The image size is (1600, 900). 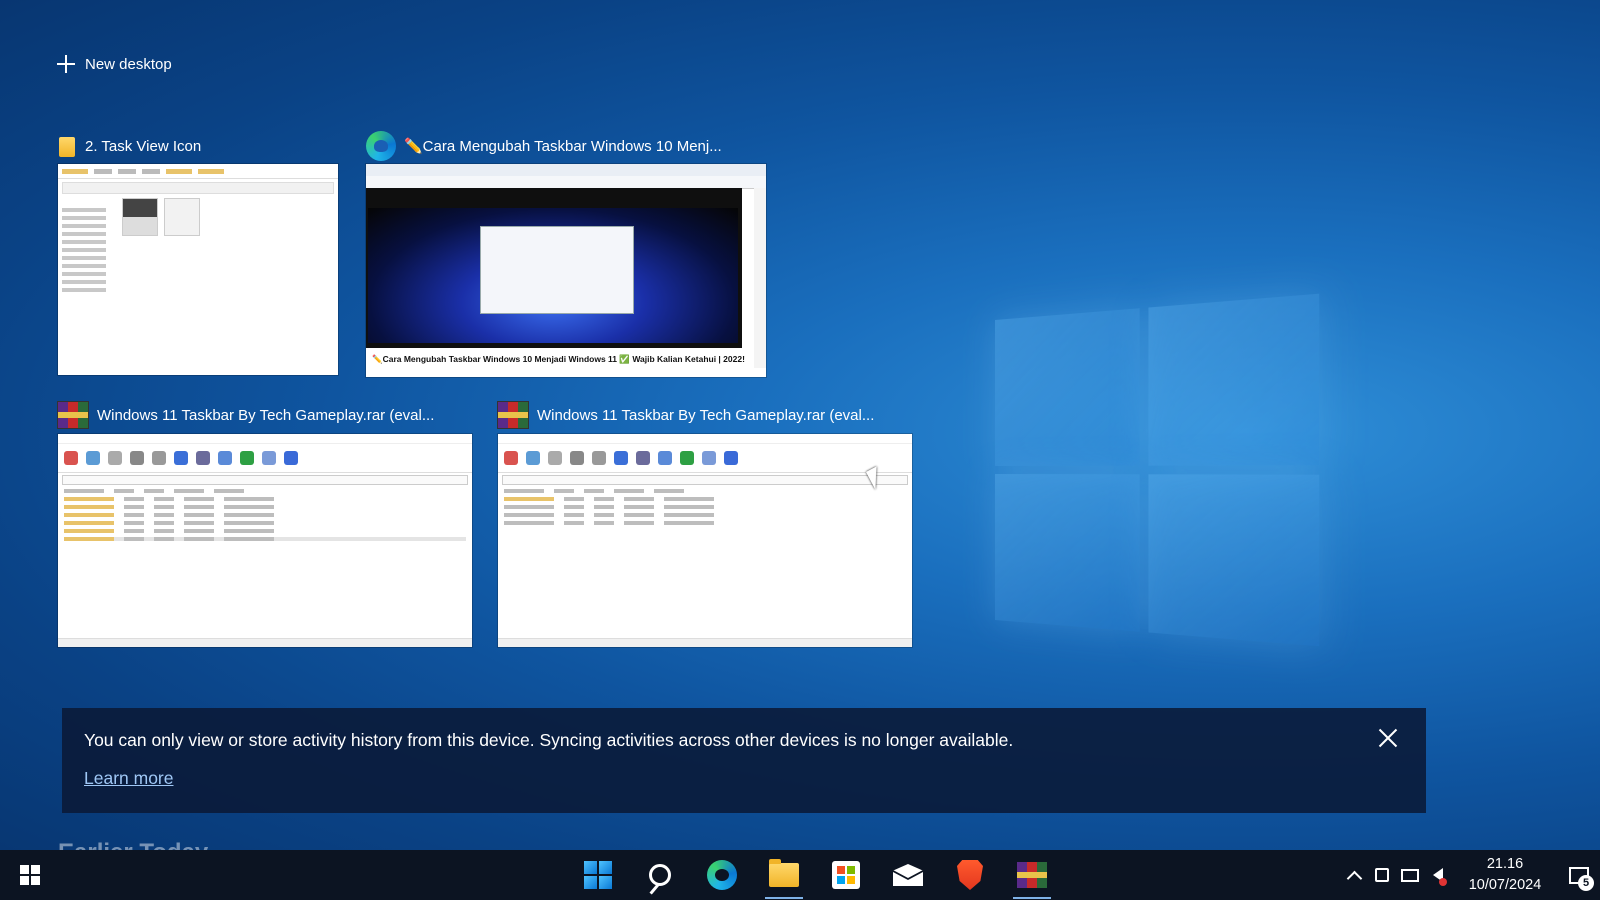 I want to click on network-button, so click(x=1410, y=875).